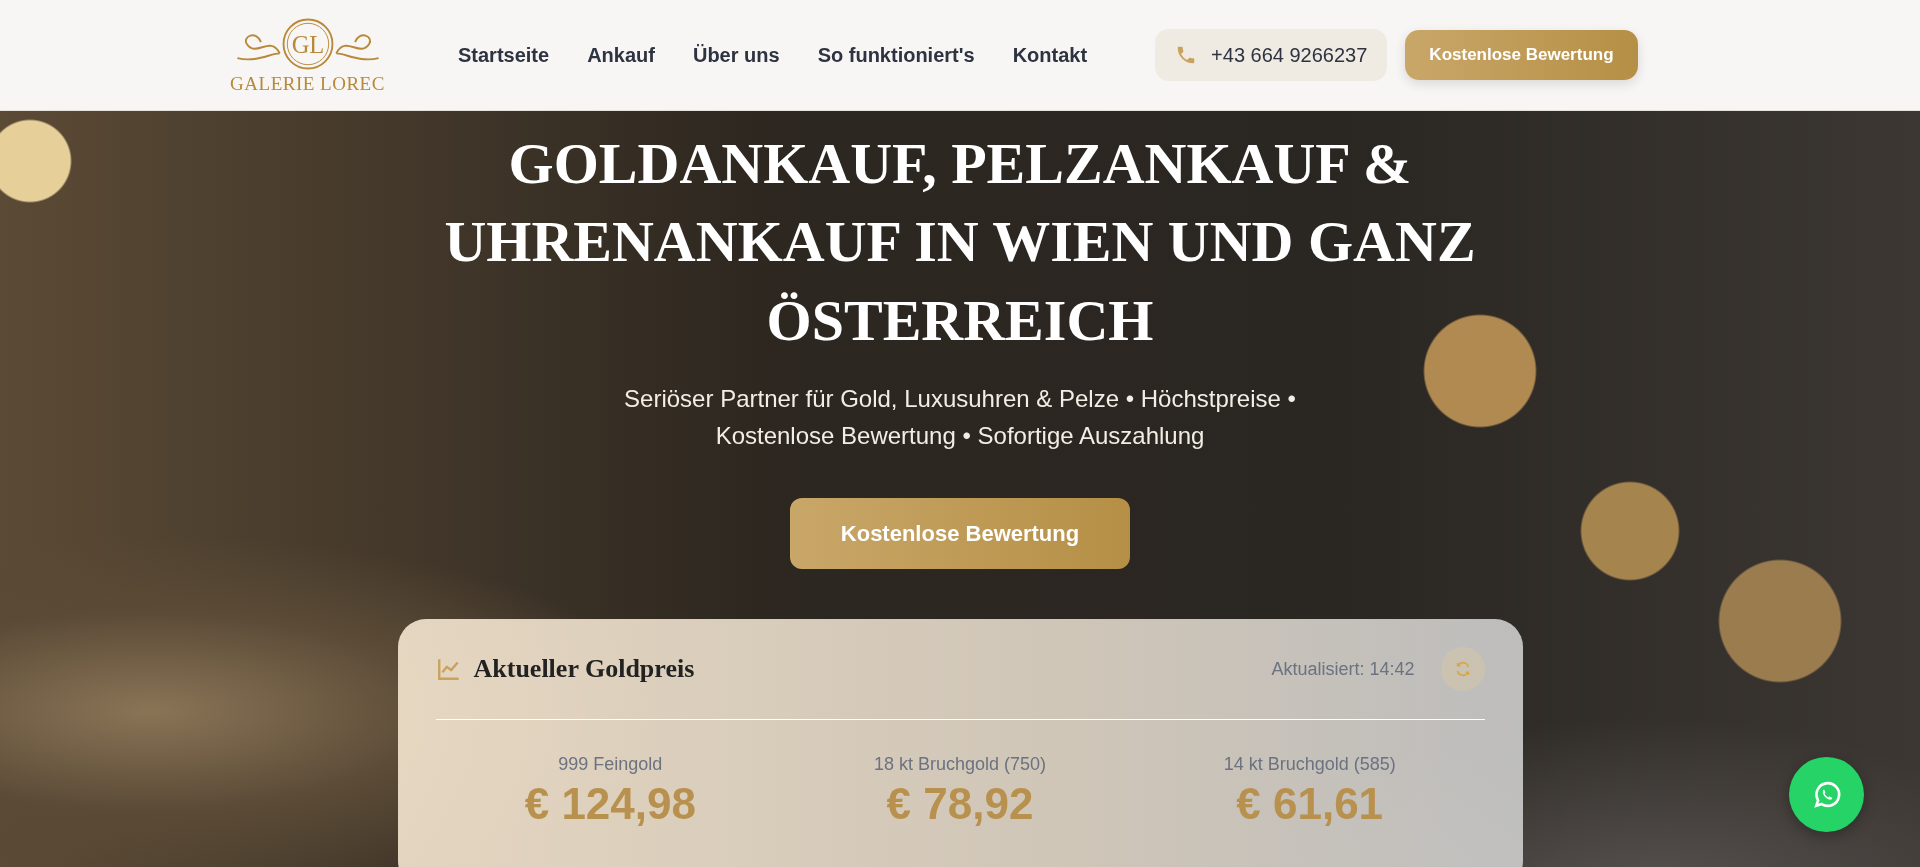 This screenshot has height=867, width=1920. Describe the element at coordinates (610, 804) in the screenshot. I see `price-value: € 124,98` at that location.